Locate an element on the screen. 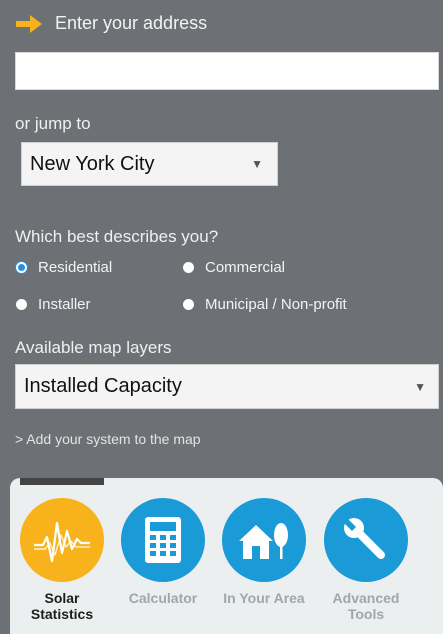  radio-button-checked is located at coordinates (21, 267).